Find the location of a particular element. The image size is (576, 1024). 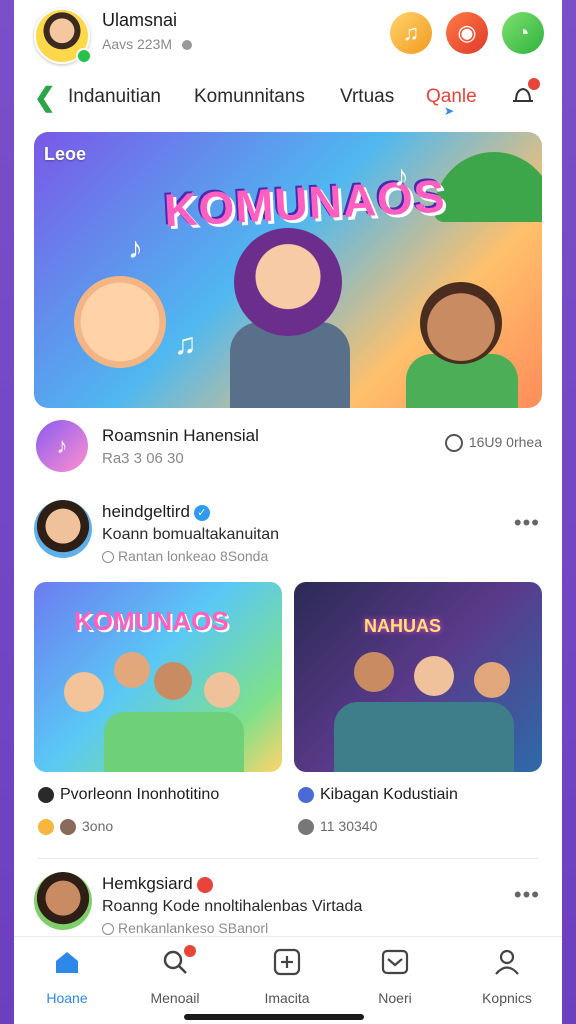

add-icon is located at coordinates (287, 962).